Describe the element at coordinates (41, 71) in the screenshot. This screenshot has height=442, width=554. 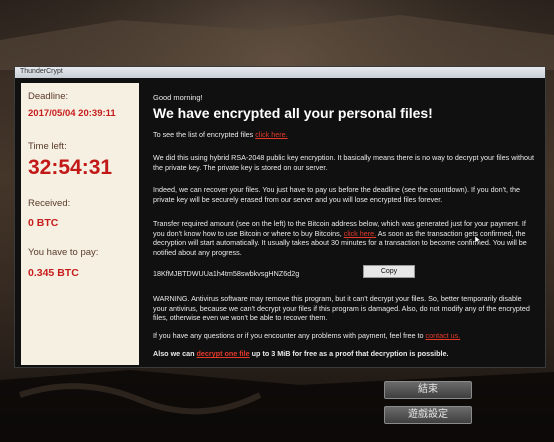
I see `window-title: ThunderCrypt` at that location.